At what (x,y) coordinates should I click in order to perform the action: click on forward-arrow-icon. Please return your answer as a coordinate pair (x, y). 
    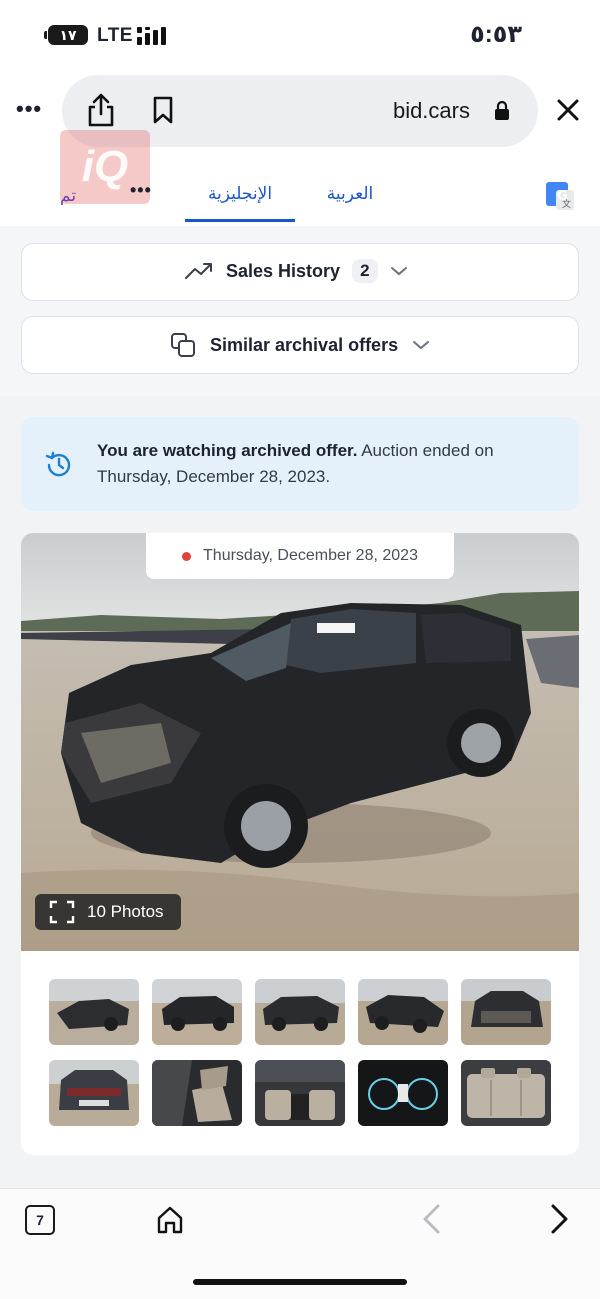
    Looking at the image, I should click on (560, 1219).